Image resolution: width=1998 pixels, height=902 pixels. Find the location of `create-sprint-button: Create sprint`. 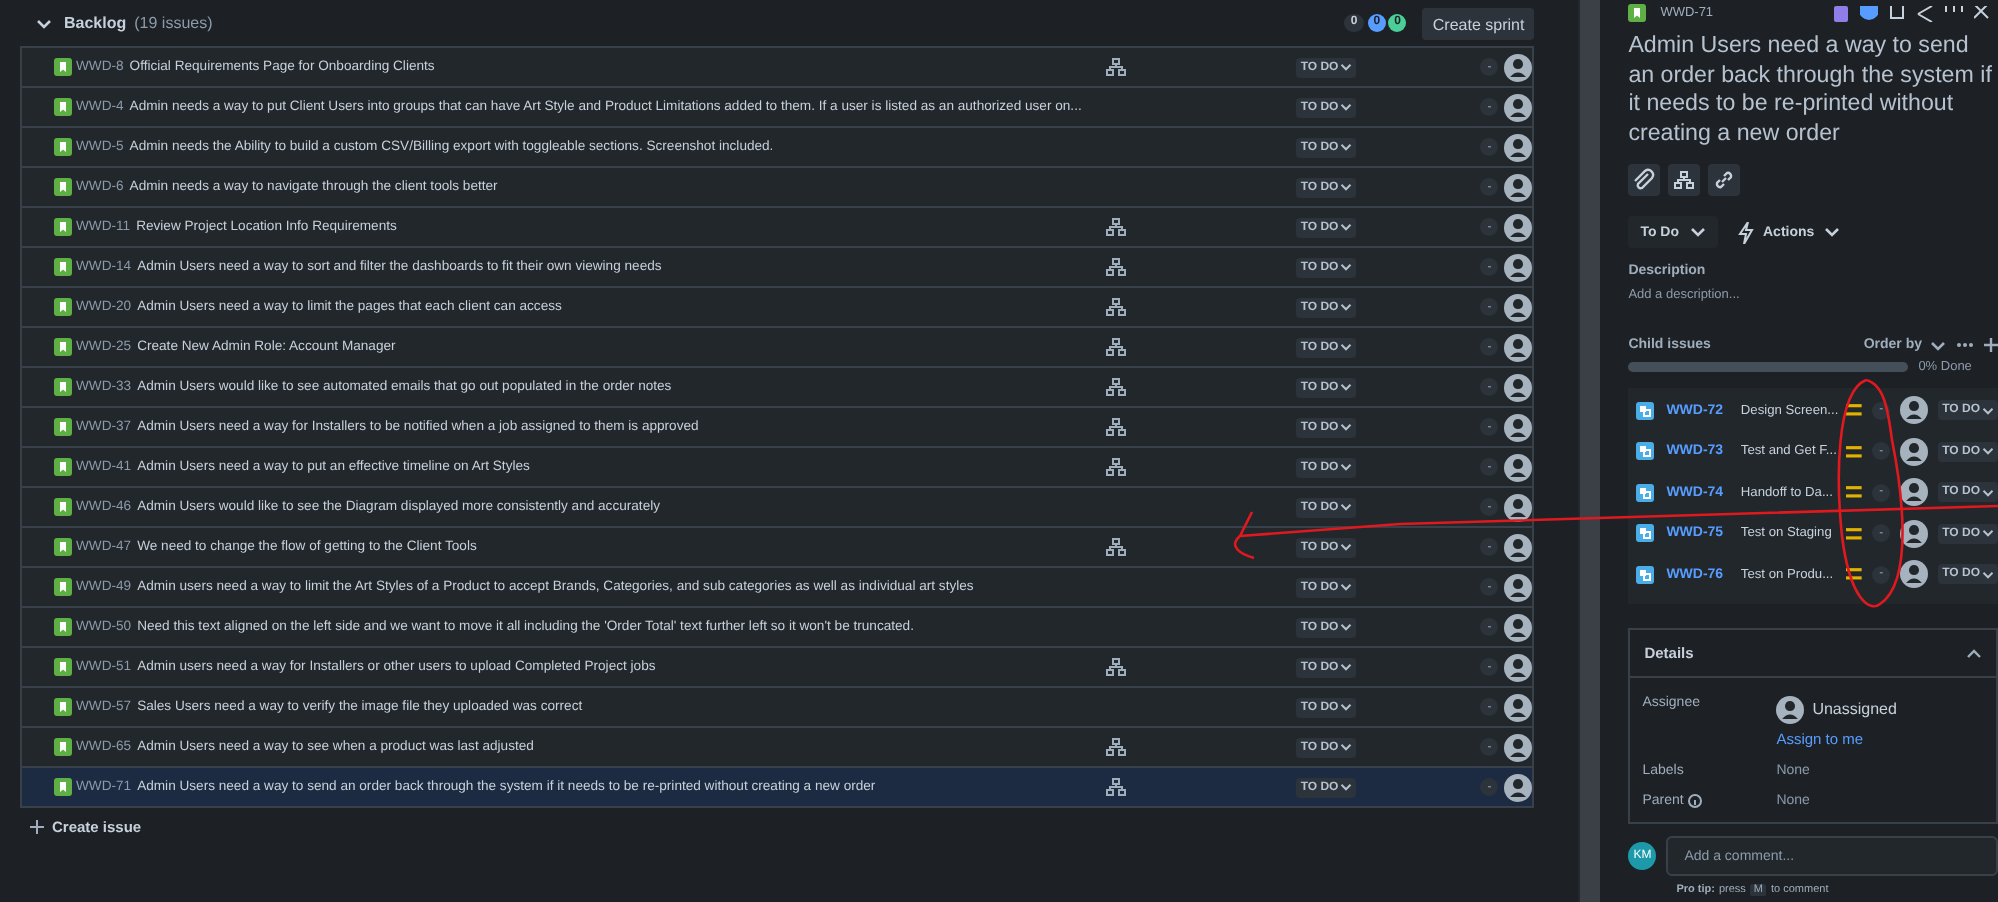

create-sprint-button: Create sprint is located at coordinates (1478, 23).